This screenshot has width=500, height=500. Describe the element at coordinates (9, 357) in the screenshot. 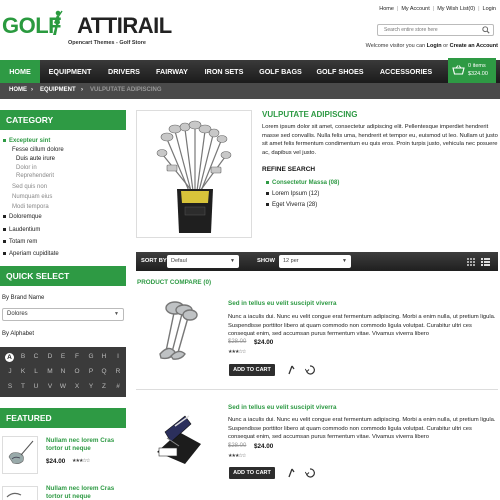

I see `alpha-letter: A` at that location.